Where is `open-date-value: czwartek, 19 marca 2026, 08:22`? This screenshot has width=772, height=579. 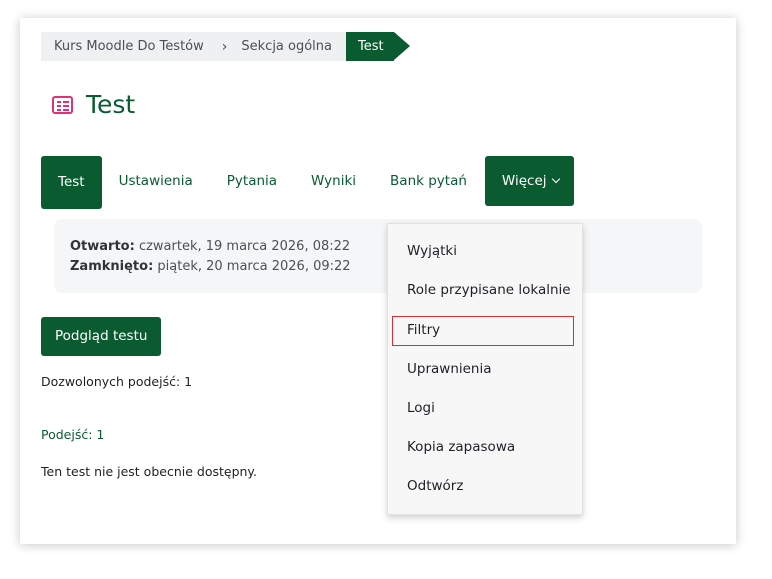
open-date-value: czwartek, 19 marca 2026, 08:22 is located at coordinates (244, 246).